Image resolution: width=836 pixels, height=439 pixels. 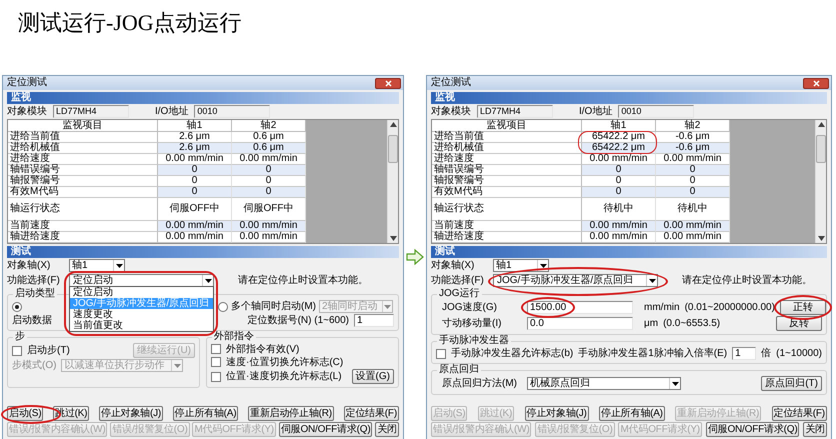 I want to click on table-cell: 65422.2 μm, so click(x=619, y=148).